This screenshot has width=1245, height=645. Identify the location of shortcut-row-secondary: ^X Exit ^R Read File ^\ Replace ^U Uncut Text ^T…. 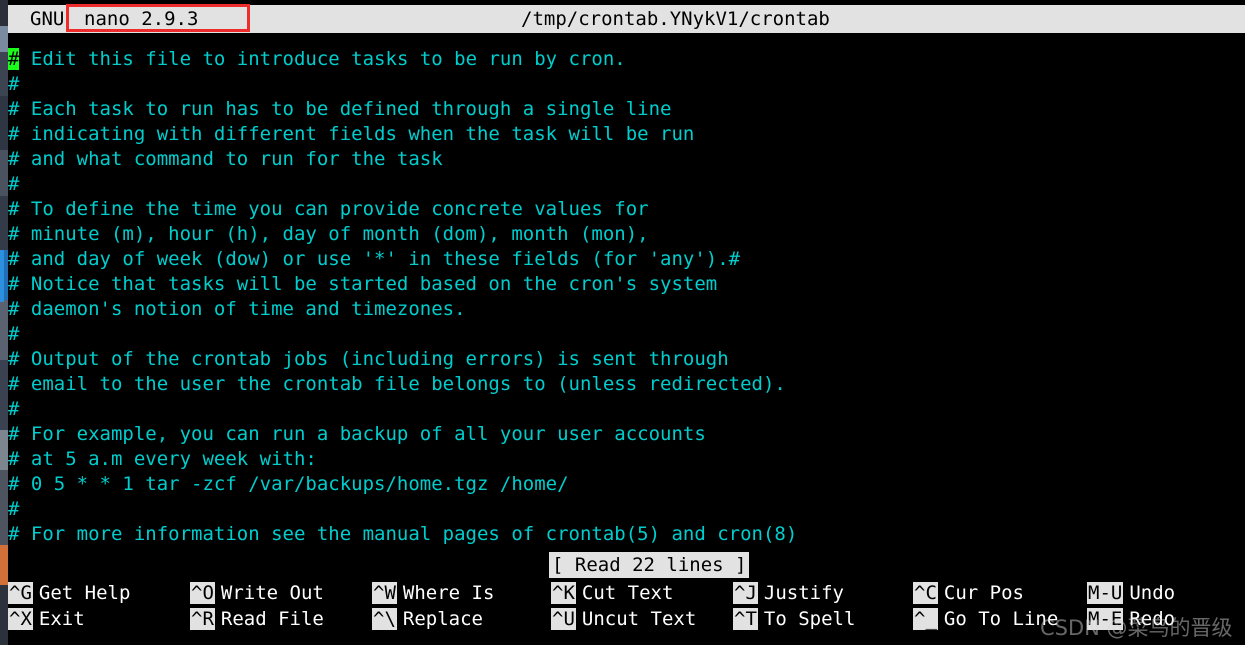
(622, 619).